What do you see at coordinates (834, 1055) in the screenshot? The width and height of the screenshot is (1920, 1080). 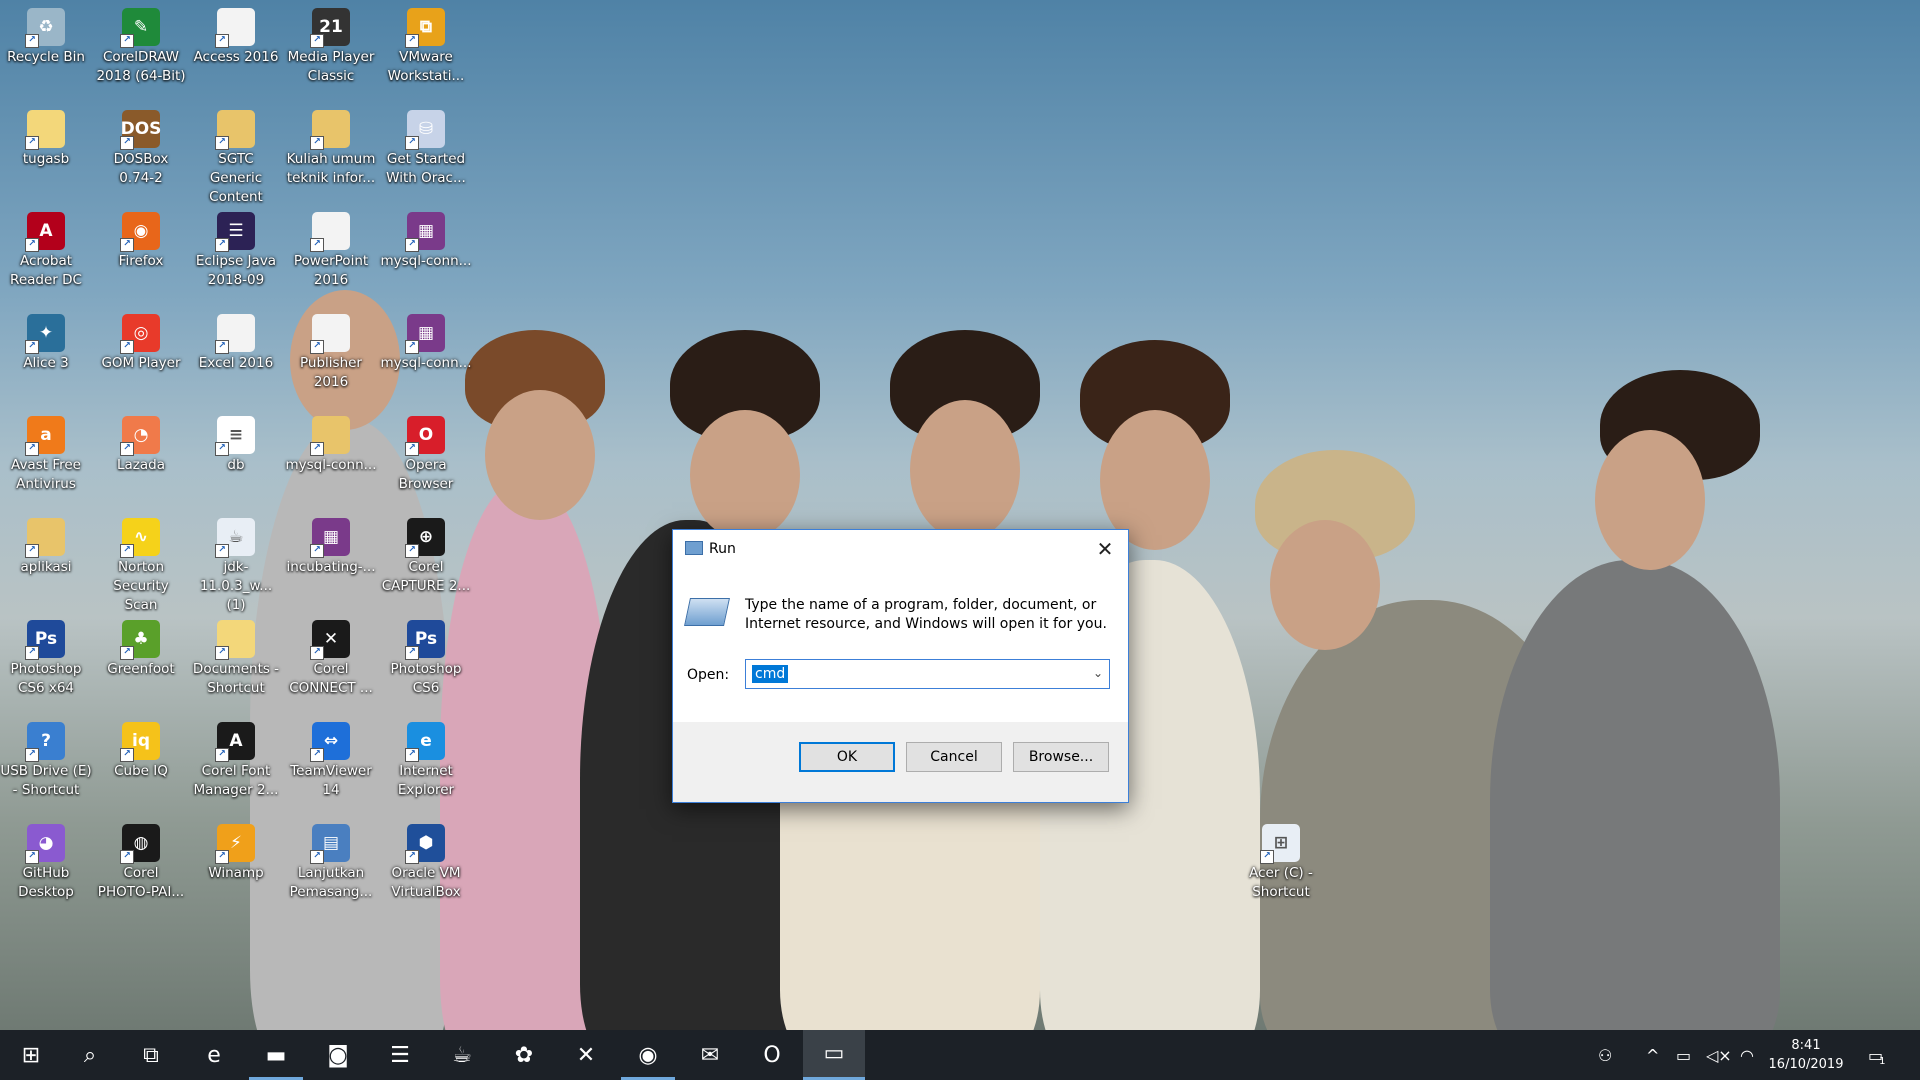 I see `taskbar-run: ▭` at bounding box center [834, 1055].